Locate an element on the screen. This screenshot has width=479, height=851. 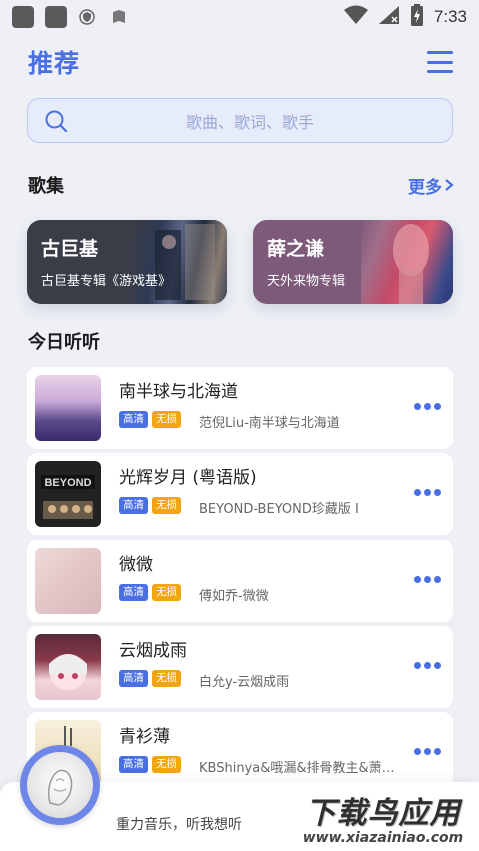
status-bar: 7:33 is located at coordinates (239, 17).